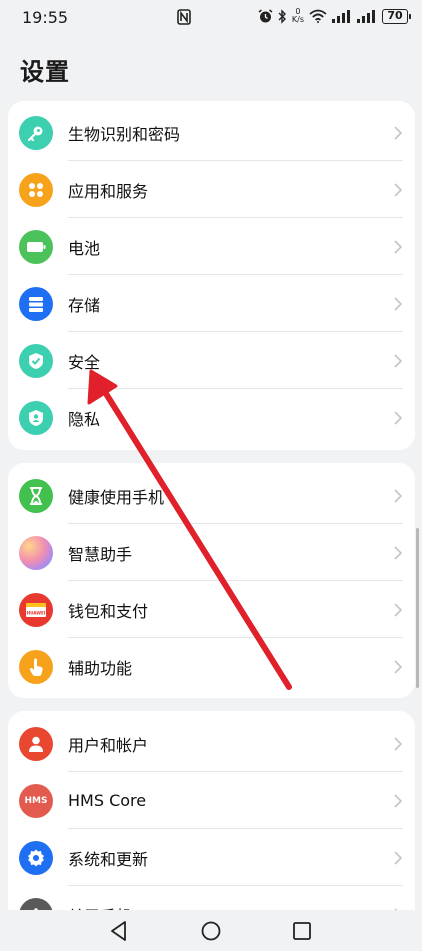 The image size is (422, 951). What do you see at coordinates (116, 497) in the screenshot?
I see `setting-label: 健康使用手机` at bounding box center [116, 497].